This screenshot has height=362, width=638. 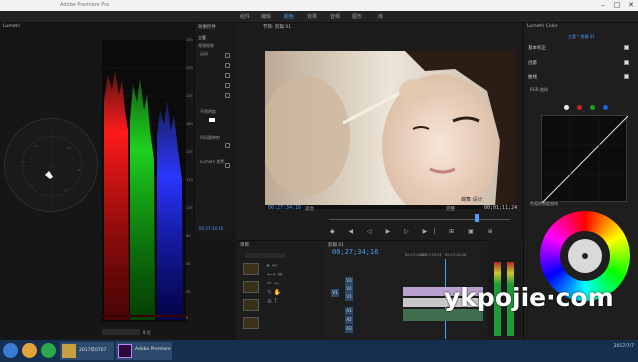 What do you see at coordinates (390, 207) in the screenshot?
I see `monitor-scrub-bar` at bounding box center [390, 207].